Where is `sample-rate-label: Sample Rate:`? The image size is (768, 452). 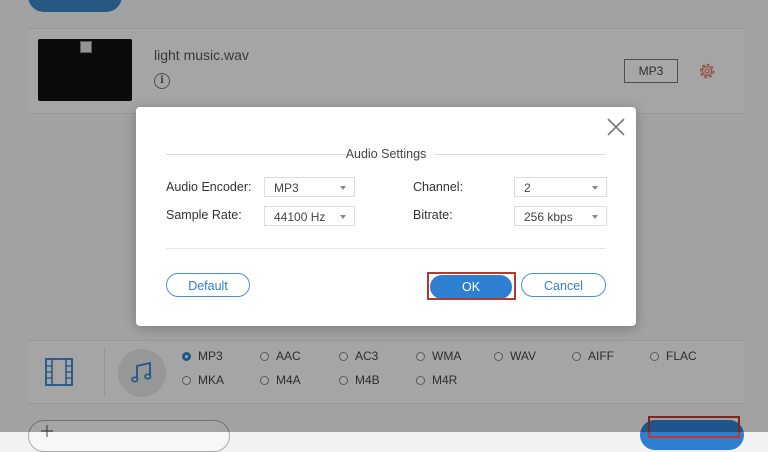
sample-rate-label: Sample Rate: is located at coordinates (204, 215).